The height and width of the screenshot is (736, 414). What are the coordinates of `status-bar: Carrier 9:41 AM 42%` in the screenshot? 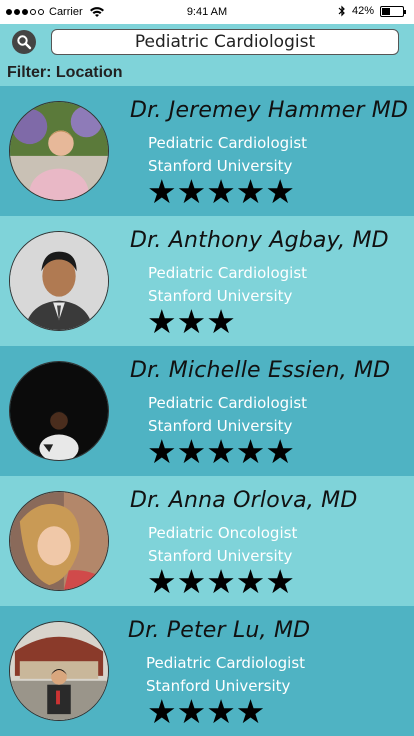 It's located at (207, 12).